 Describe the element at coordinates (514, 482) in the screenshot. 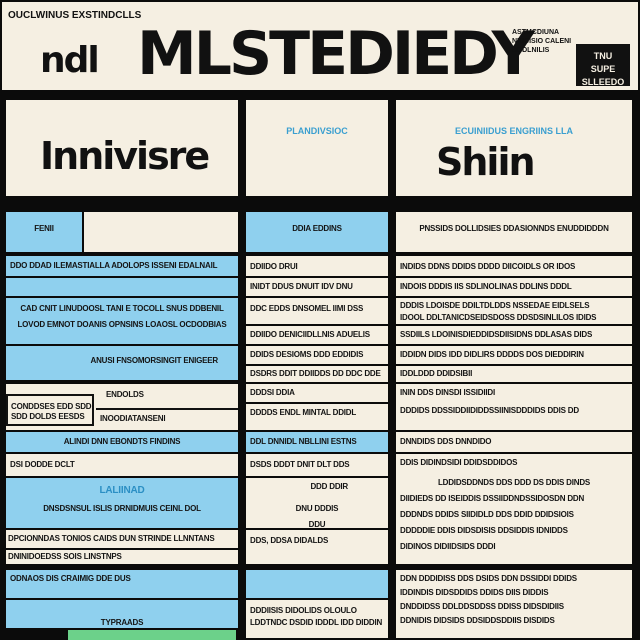

I see `list-item-text: LDDIDSDDNDS DDS DDD DS DDIS DINDS` at that location.